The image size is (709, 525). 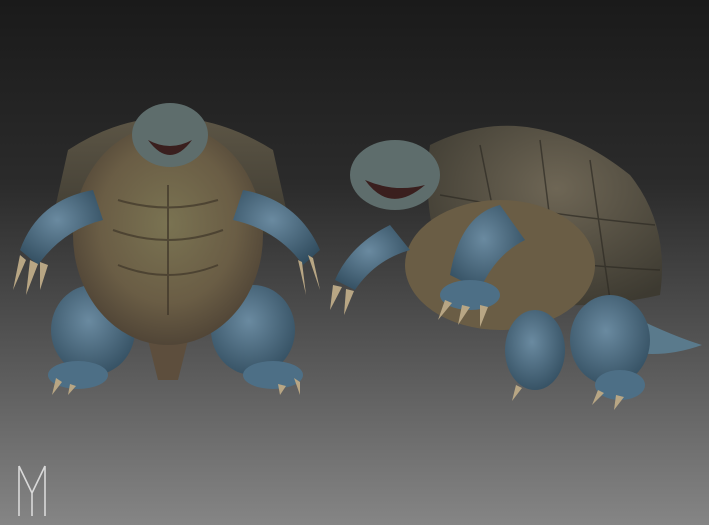 What do you see at coordinates (372, 257) in the screenshot?
I see `raised-arm` at bounding box center [372, 257].